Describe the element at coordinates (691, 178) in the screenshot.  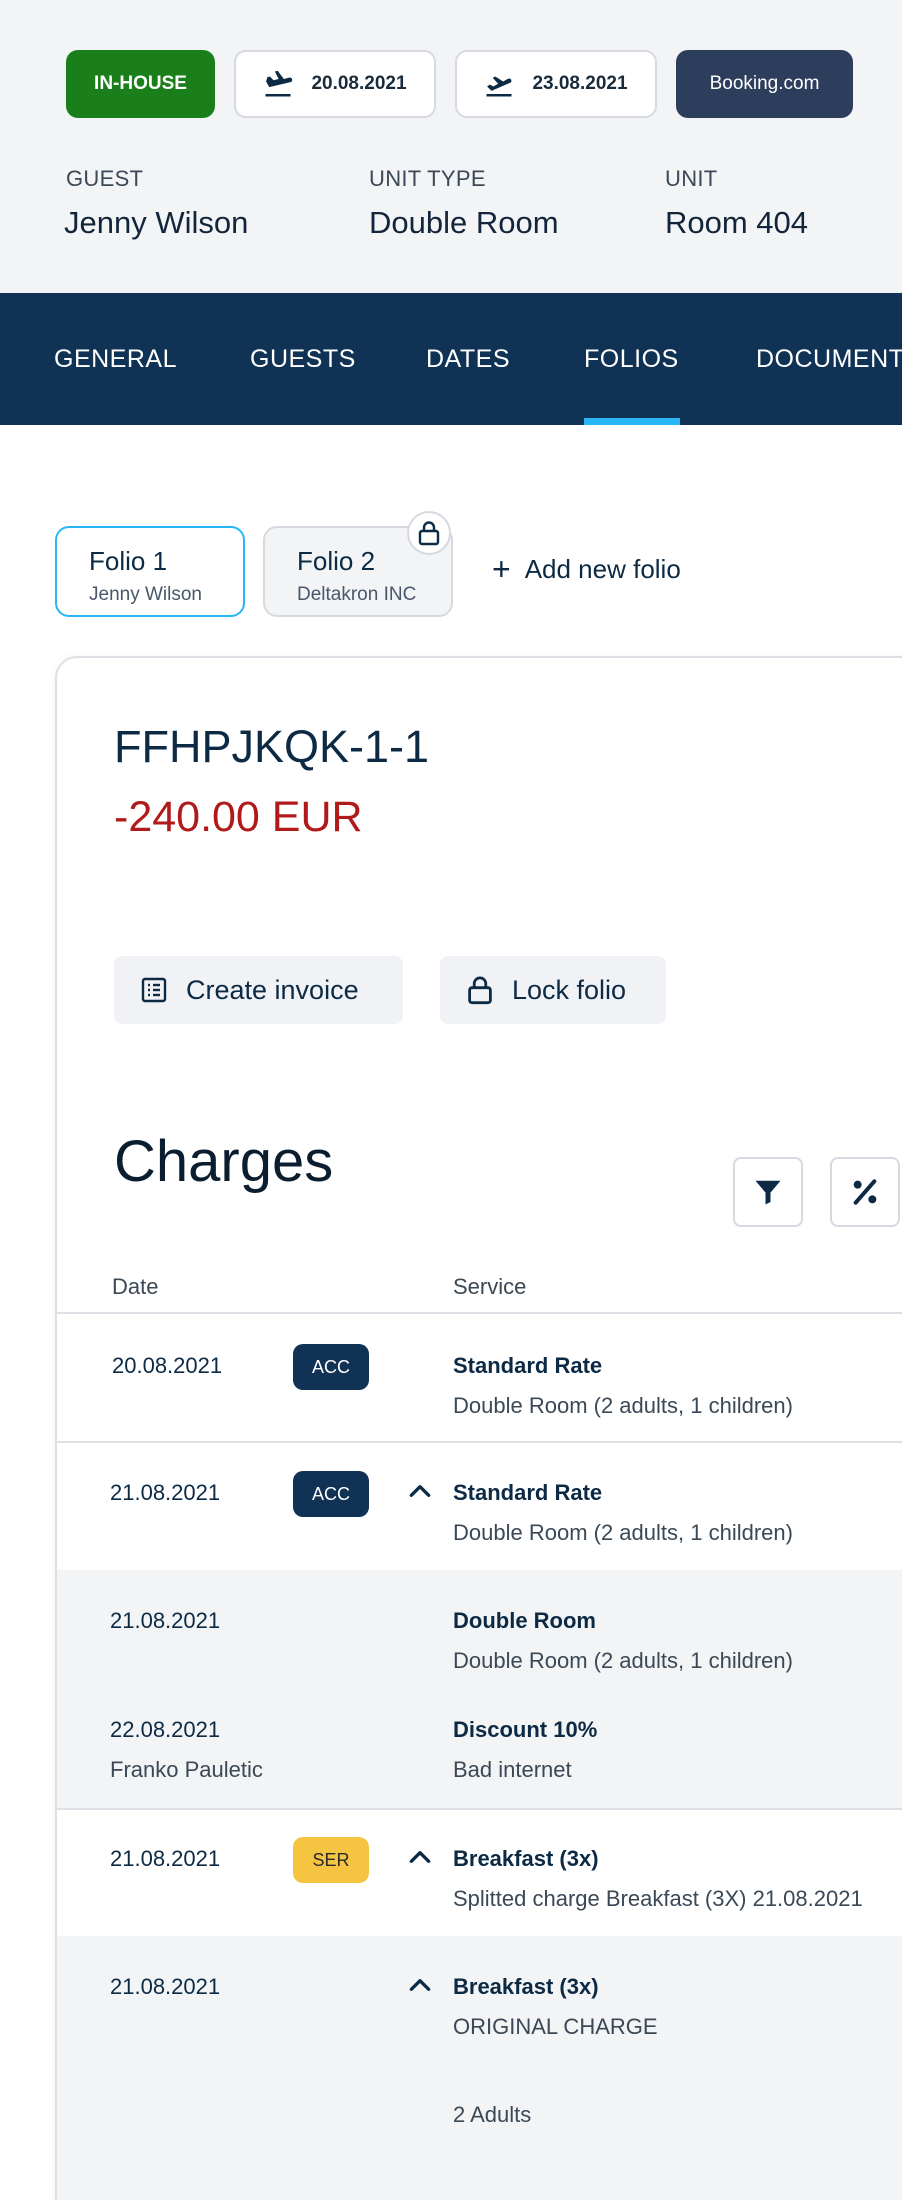
I see `unit-label: UNIT` at that location.